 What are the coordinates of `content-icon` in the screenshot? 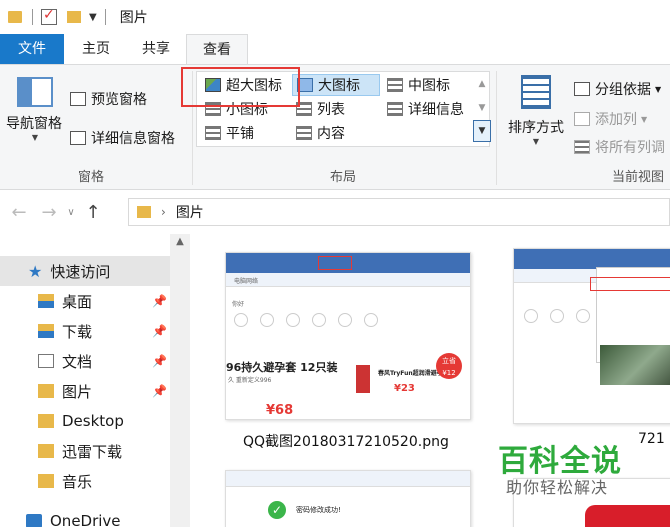 It's located at (304, 133).